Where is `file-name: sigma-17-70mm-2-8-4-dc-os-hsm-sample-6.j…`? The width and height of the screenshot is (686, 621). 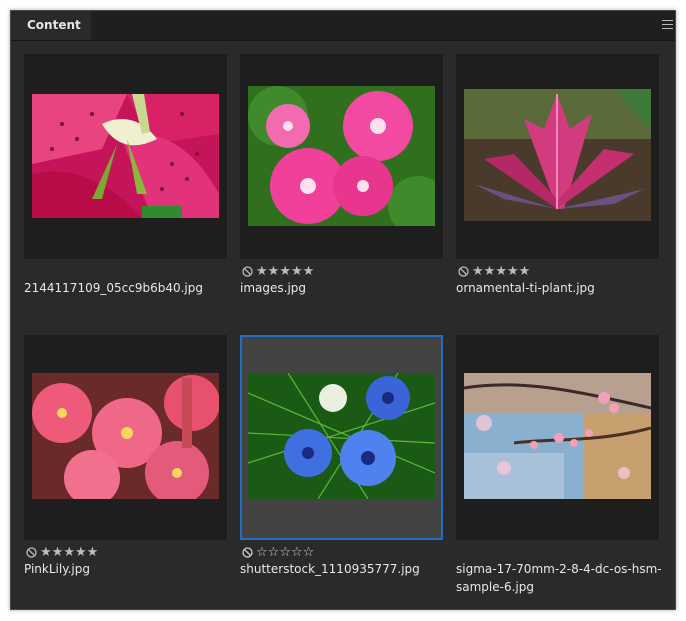 file-name: sigma-17-70mm-2-8-4-dc-os-hsm-sample-6.j… is located at coordinates (561, 578).